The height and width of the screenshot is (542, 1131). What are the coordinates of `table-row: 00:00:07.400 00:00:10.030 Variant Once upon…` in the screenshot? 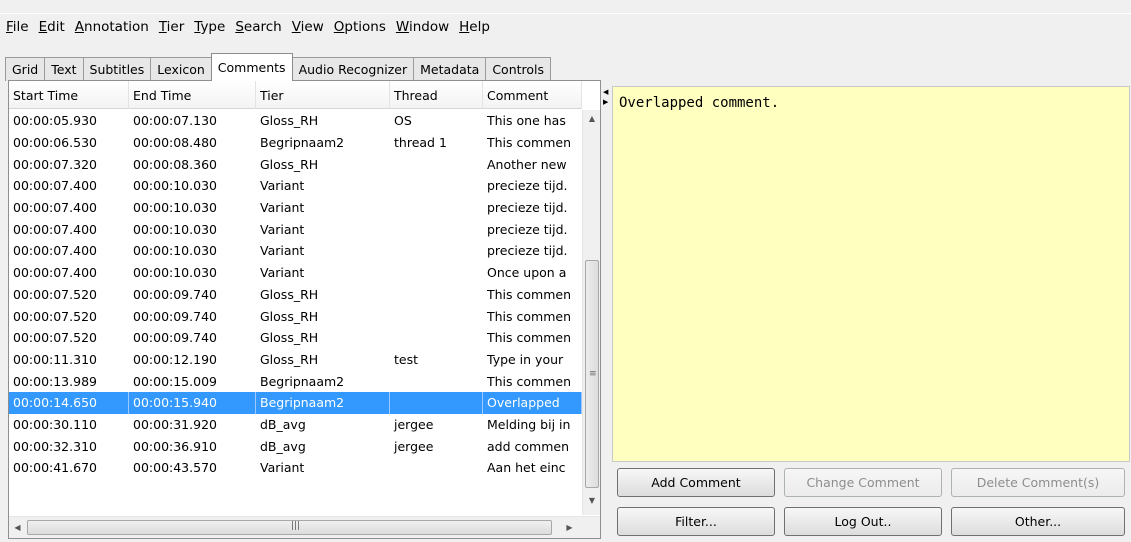 It's located at (295, 273).